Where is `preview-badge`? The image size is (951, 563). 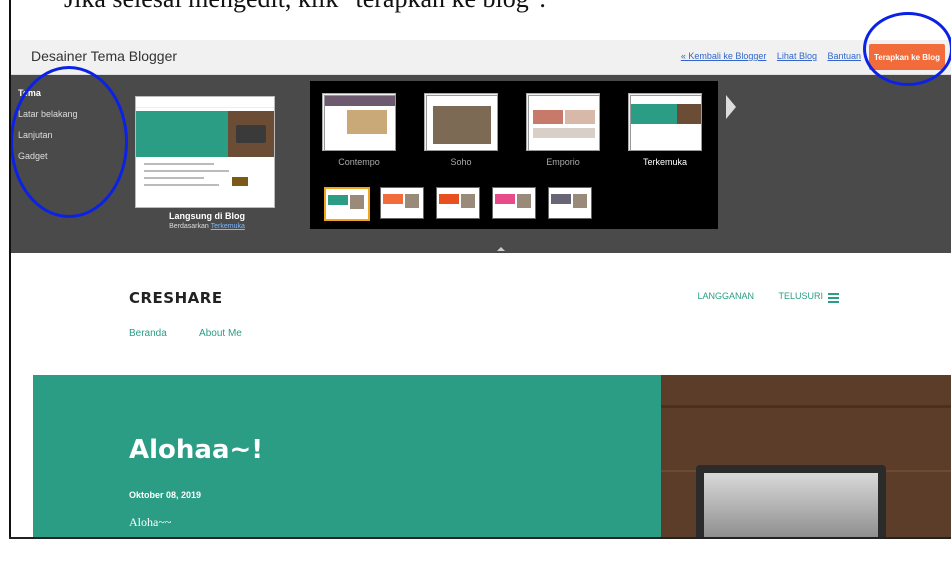 preview-badge is located at coordinates (240, 181).